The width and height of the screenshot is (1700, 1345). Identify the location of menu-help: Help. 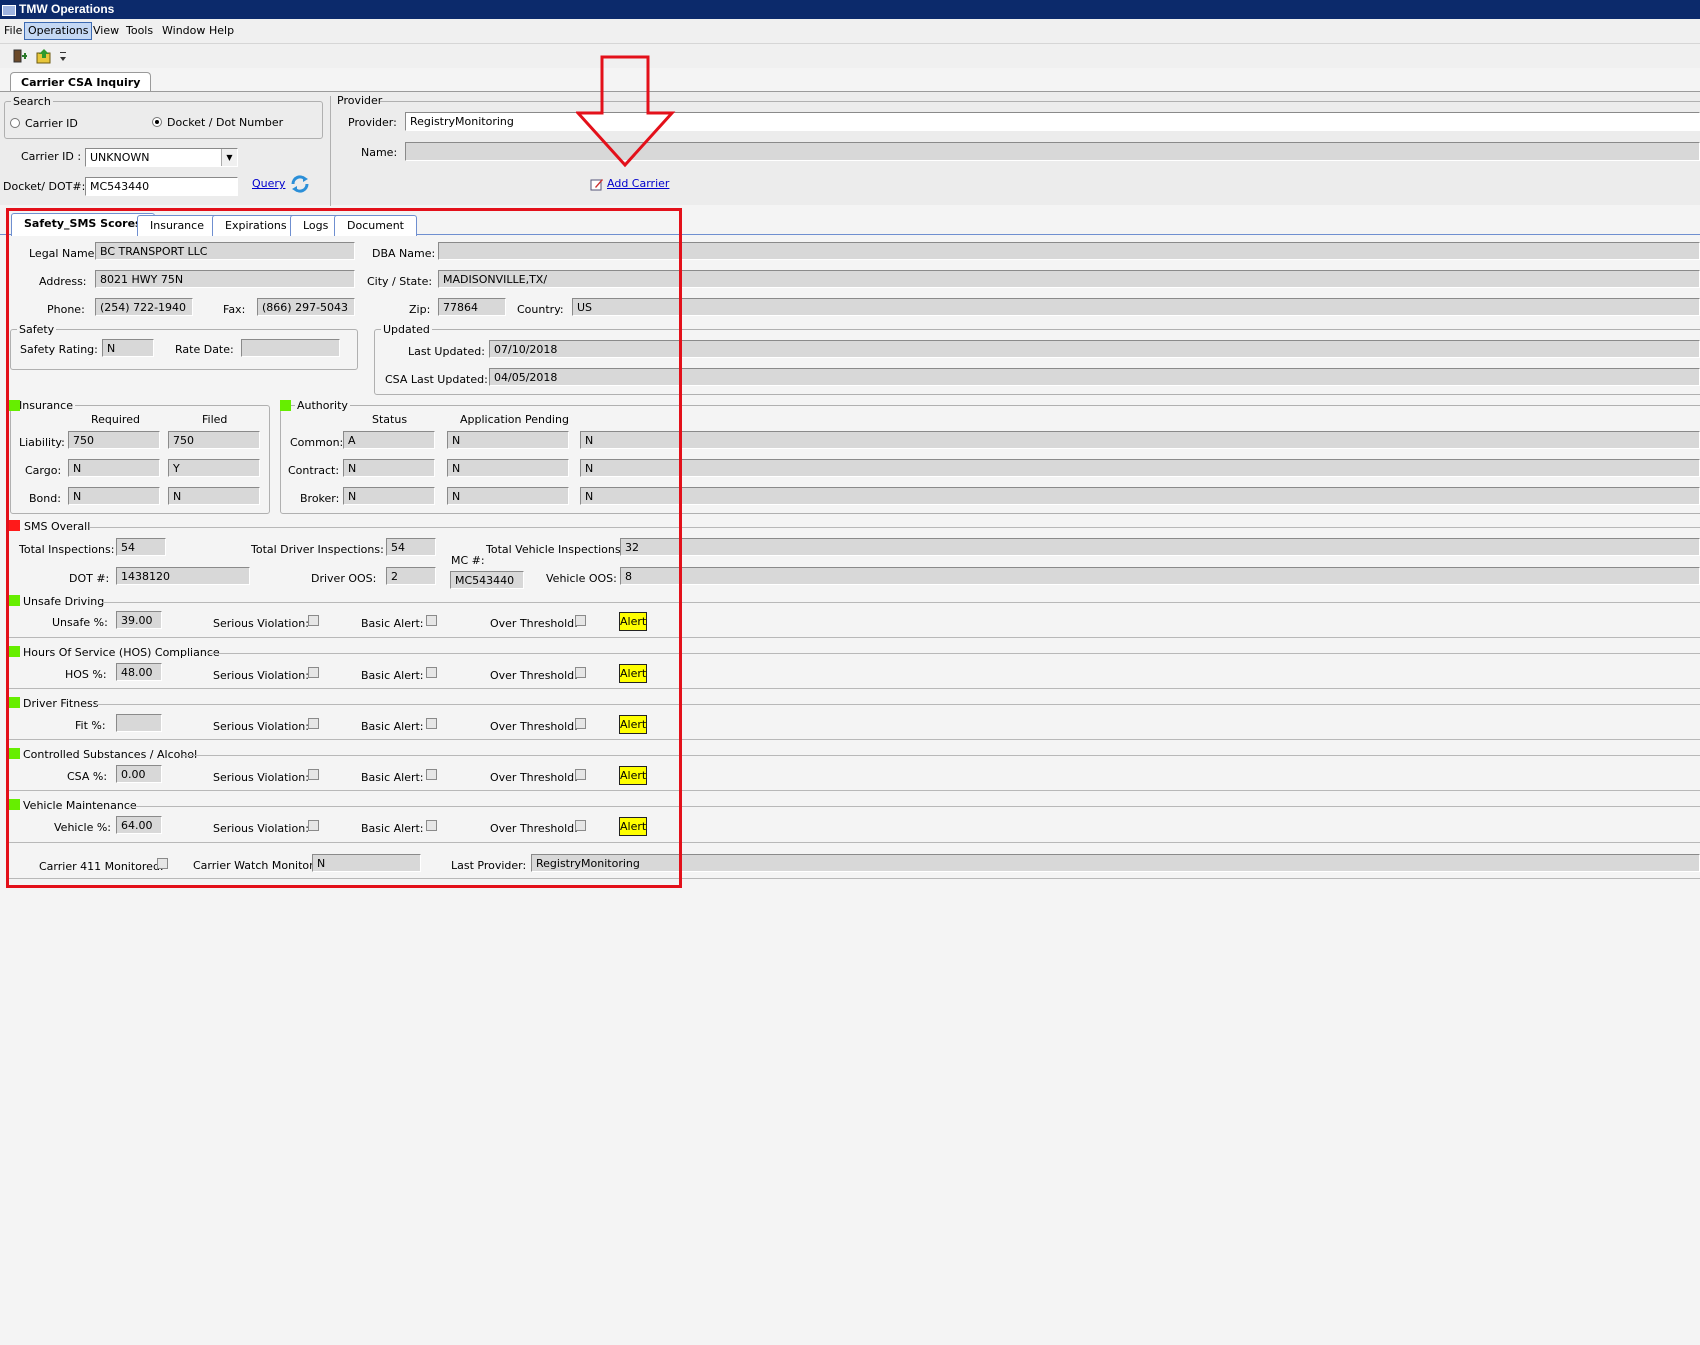
(221, 31).